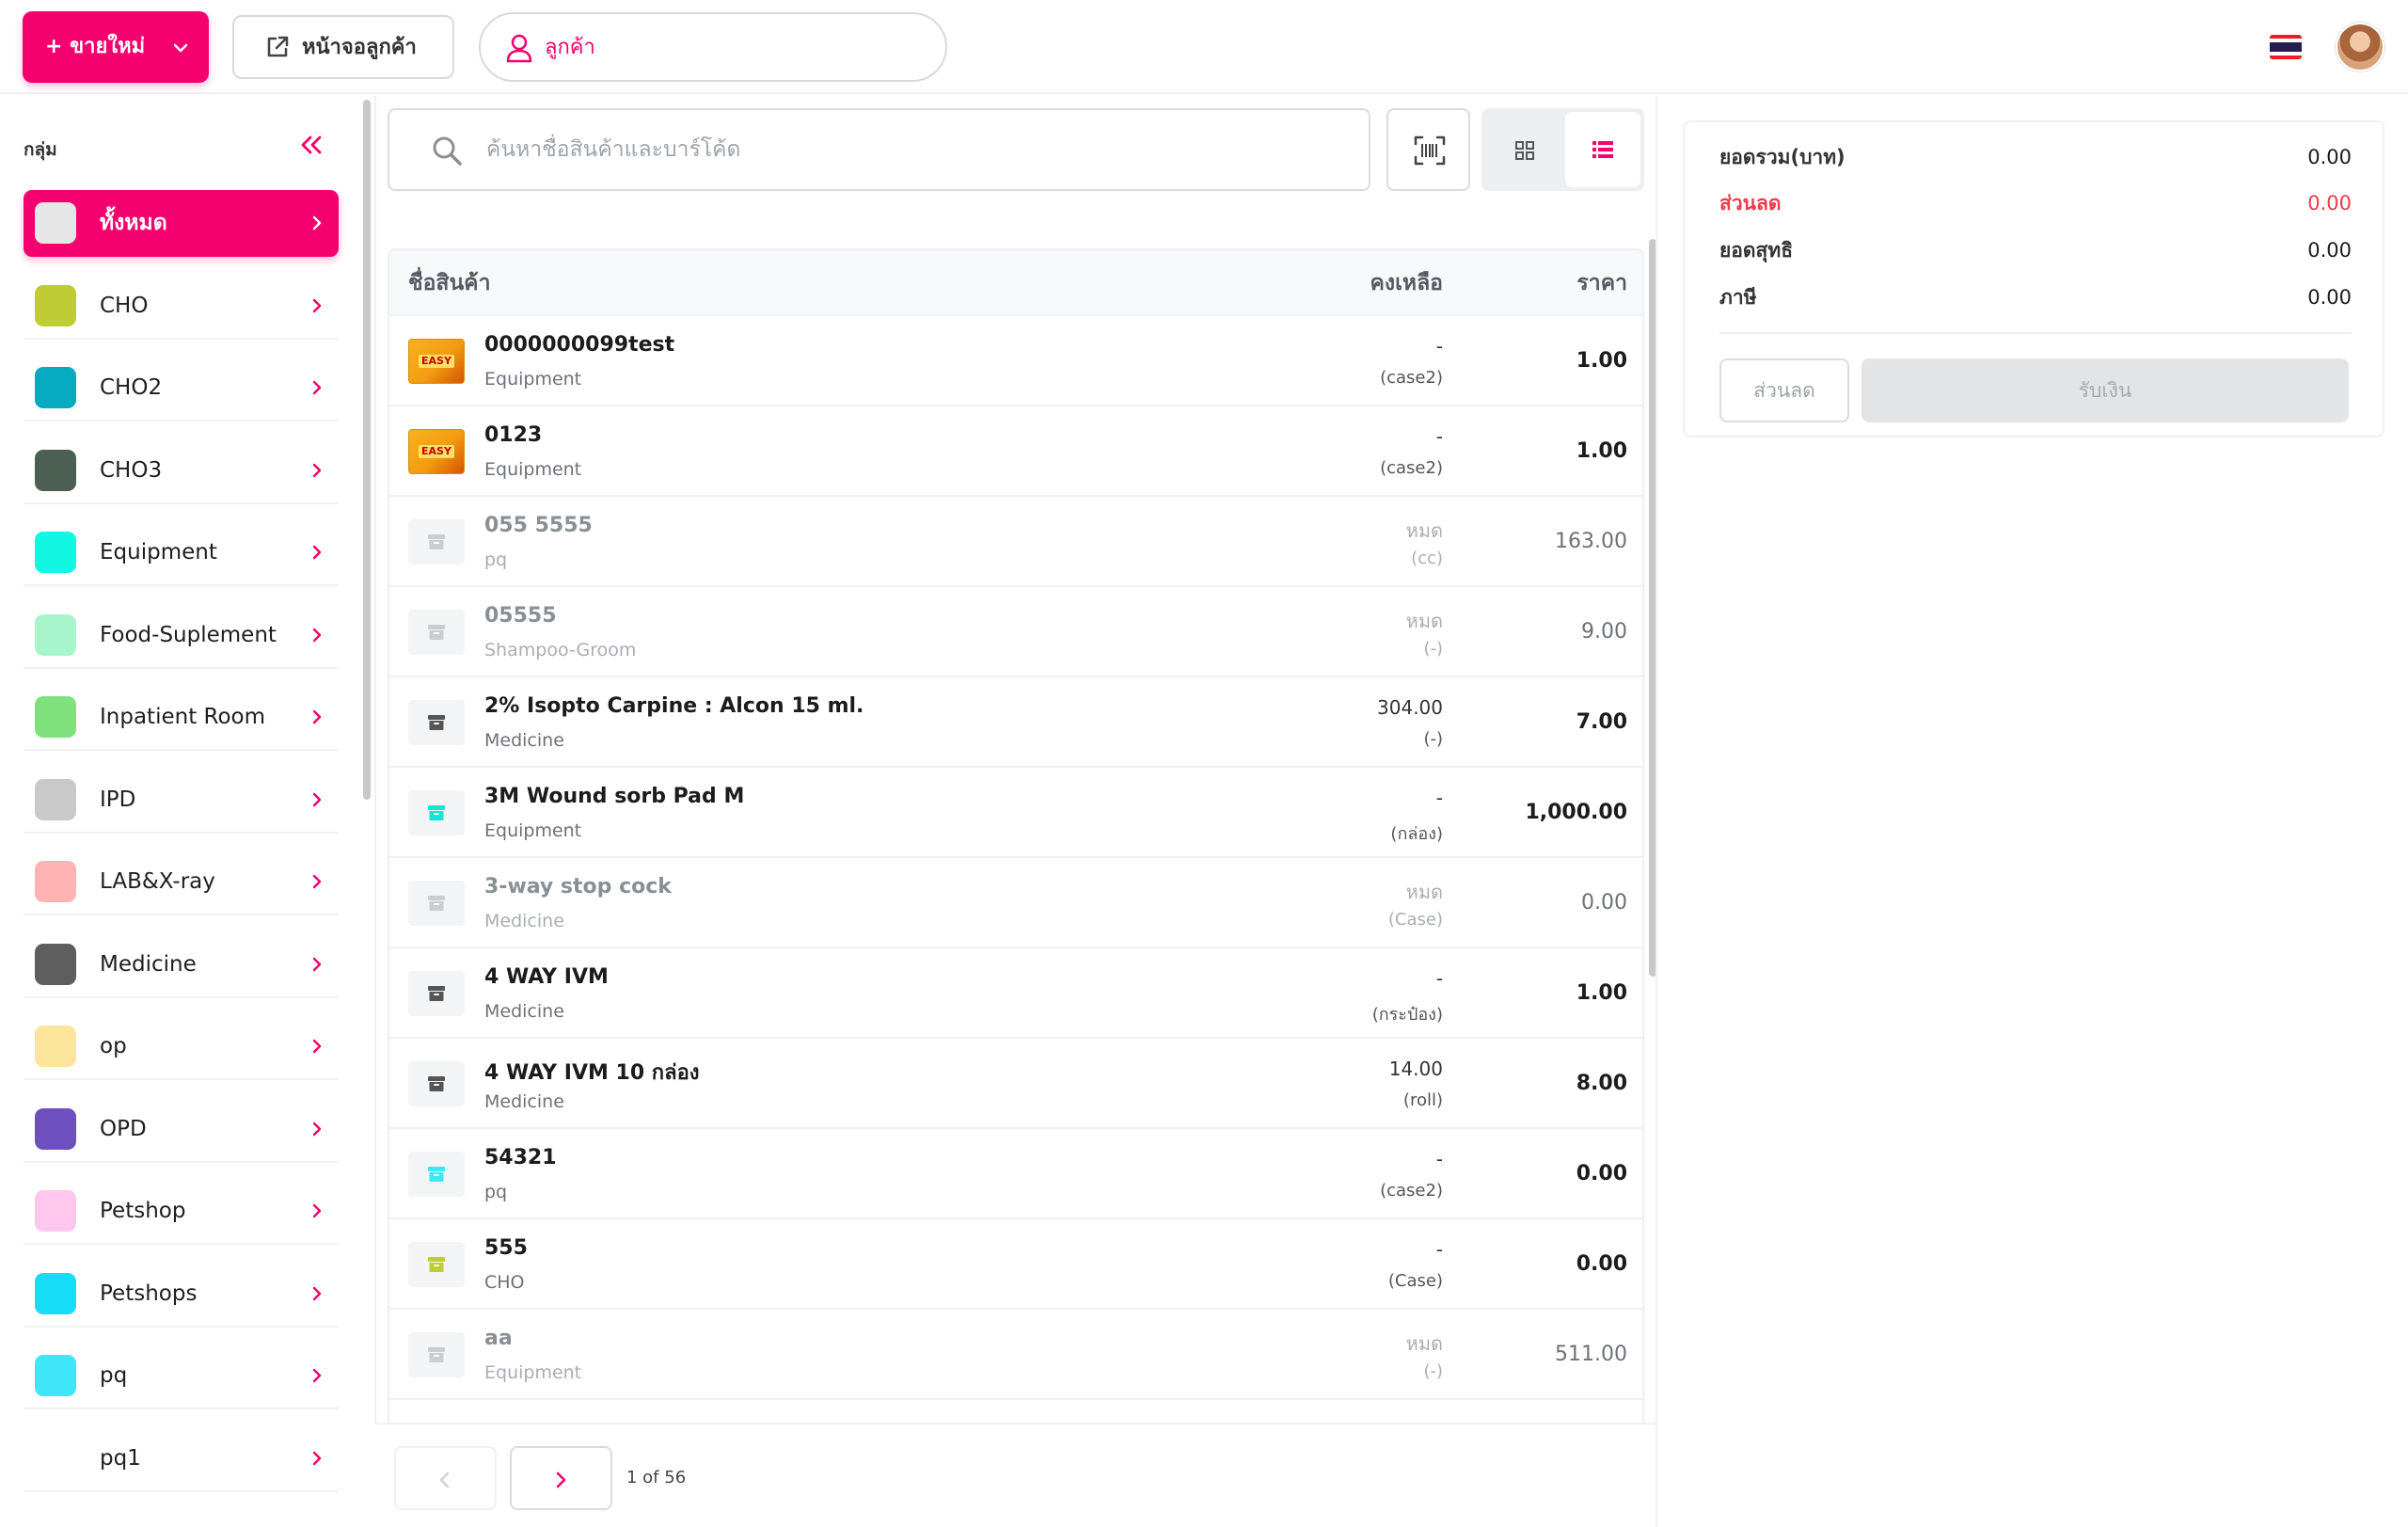  Describe the element at coordinates (312, 147) in the screenshot. I see `collapse-sidebar-icon` at that location.